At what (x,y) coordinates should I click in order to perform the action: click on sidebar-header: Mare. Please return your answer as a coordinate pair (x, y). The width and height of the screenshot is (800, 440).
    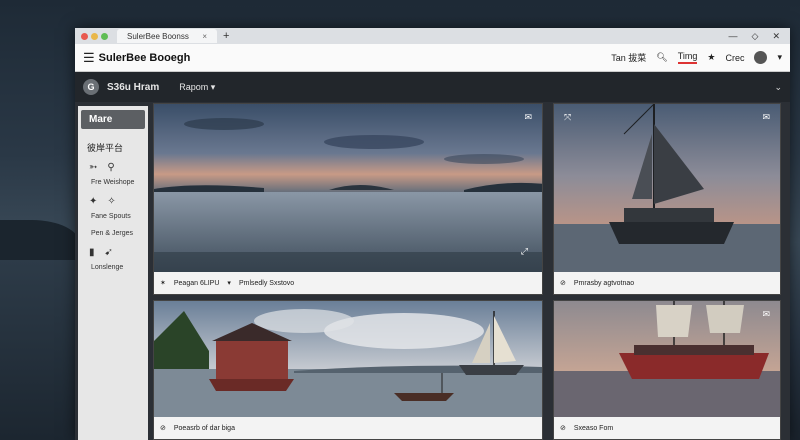
    Looking at the image, I should click on (113, 119).